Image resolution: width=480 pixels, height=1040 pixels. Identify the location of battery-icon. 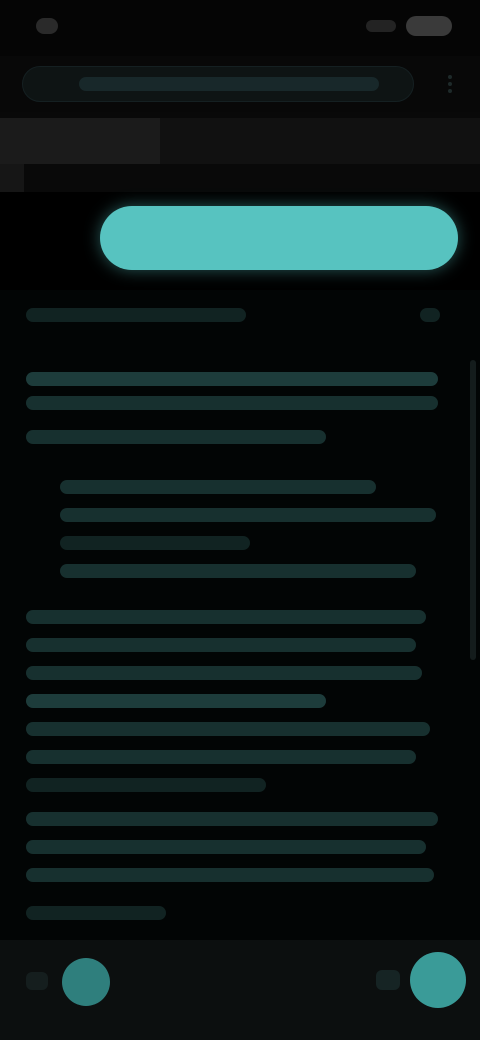
(429, 26).